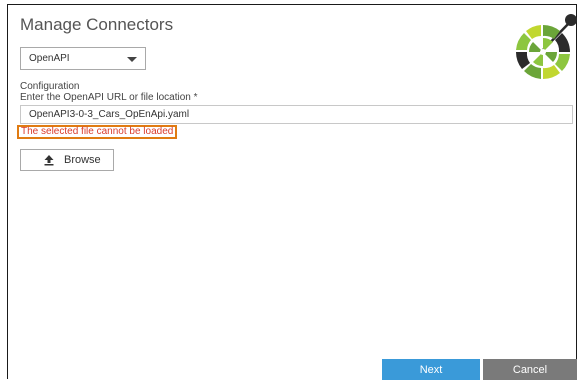 The height and width of the screenshot is (380, 579). I want to click on browse-button: Browse, so click(67, 160).